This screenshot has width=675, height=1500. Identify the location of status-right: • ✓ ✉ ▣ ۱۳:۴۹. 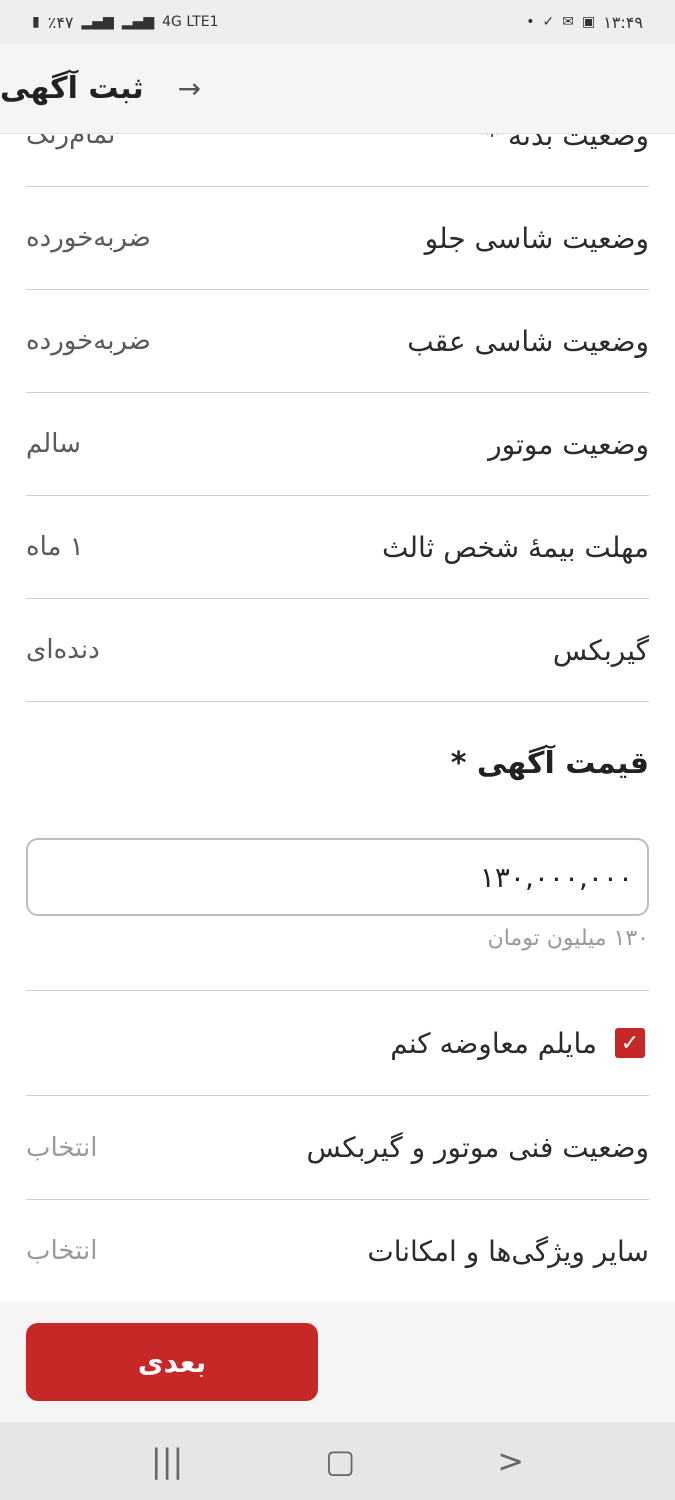
(584, 22).